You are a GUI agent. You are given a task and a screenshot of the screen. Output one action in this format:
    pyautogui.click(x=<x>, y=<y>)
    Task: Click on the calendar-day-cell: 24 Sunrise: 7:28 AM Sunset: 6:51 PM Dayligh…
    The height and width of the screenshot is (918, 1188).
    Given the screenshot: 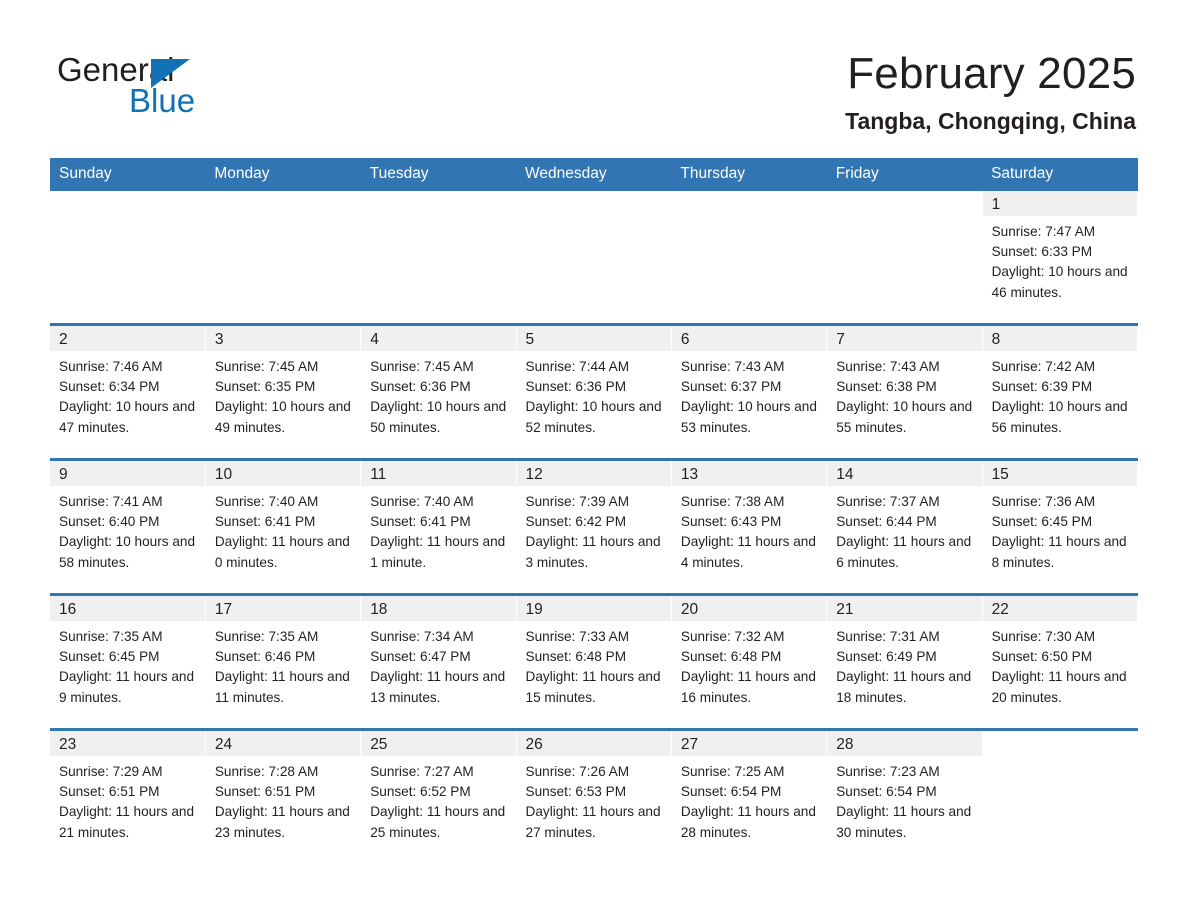 What is the action you would take?
    pyautogui.click(x=283, y=795)
    